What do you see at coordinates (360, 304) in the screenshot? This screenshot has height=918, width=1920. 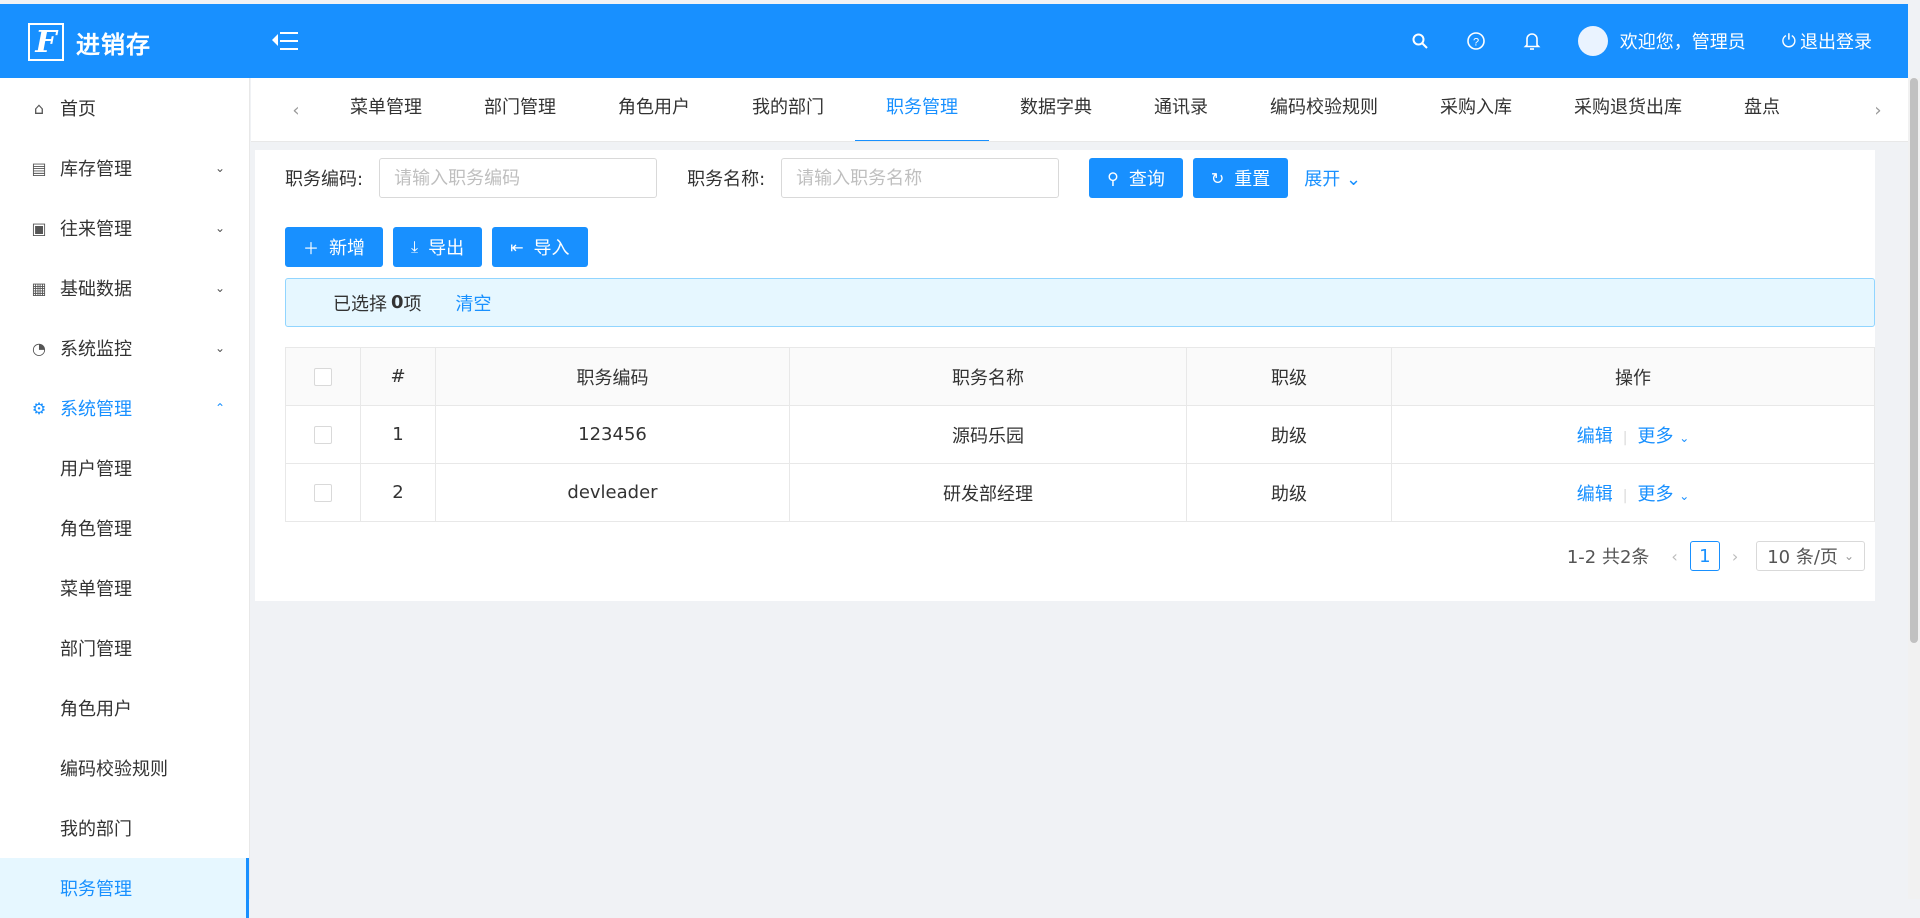 I see `selection-prefix: 已选择` at bounding box center [360, 304].